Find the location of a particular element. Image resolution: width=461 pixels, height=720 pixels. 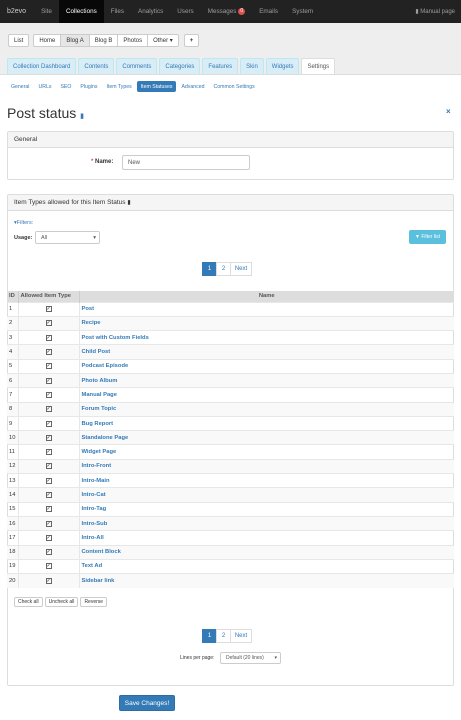

col-id-header: ID is located at coordinates (12, 296).